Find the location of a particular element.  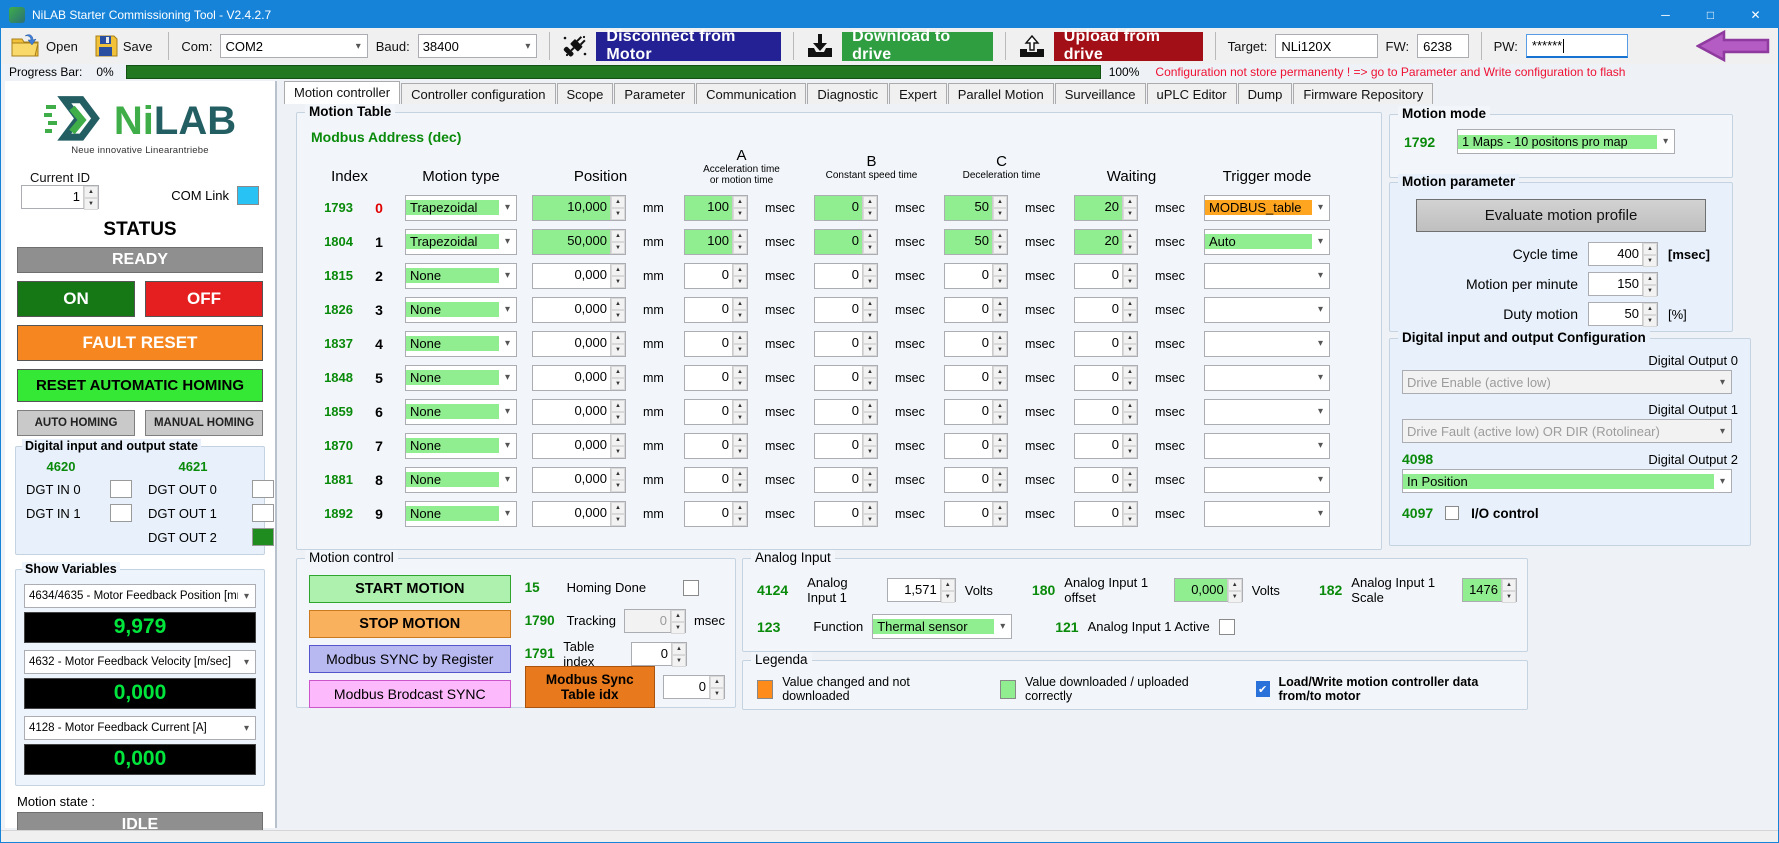

stop-motion-button: STOP MOTION is located at coordinates (410, 624).